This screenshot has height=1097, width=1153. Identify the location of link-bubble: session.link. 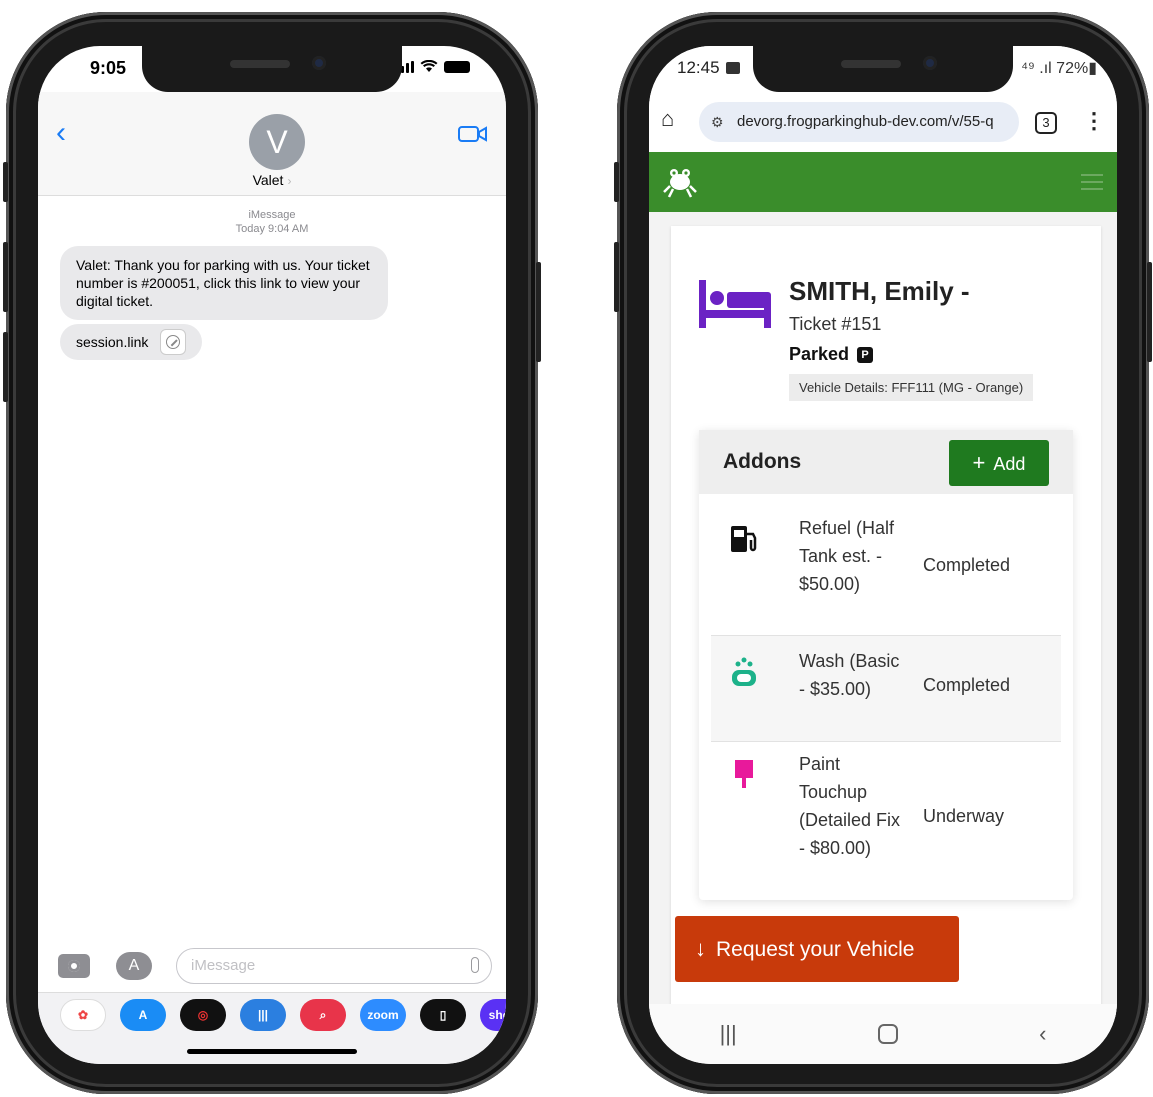
(131, 342).